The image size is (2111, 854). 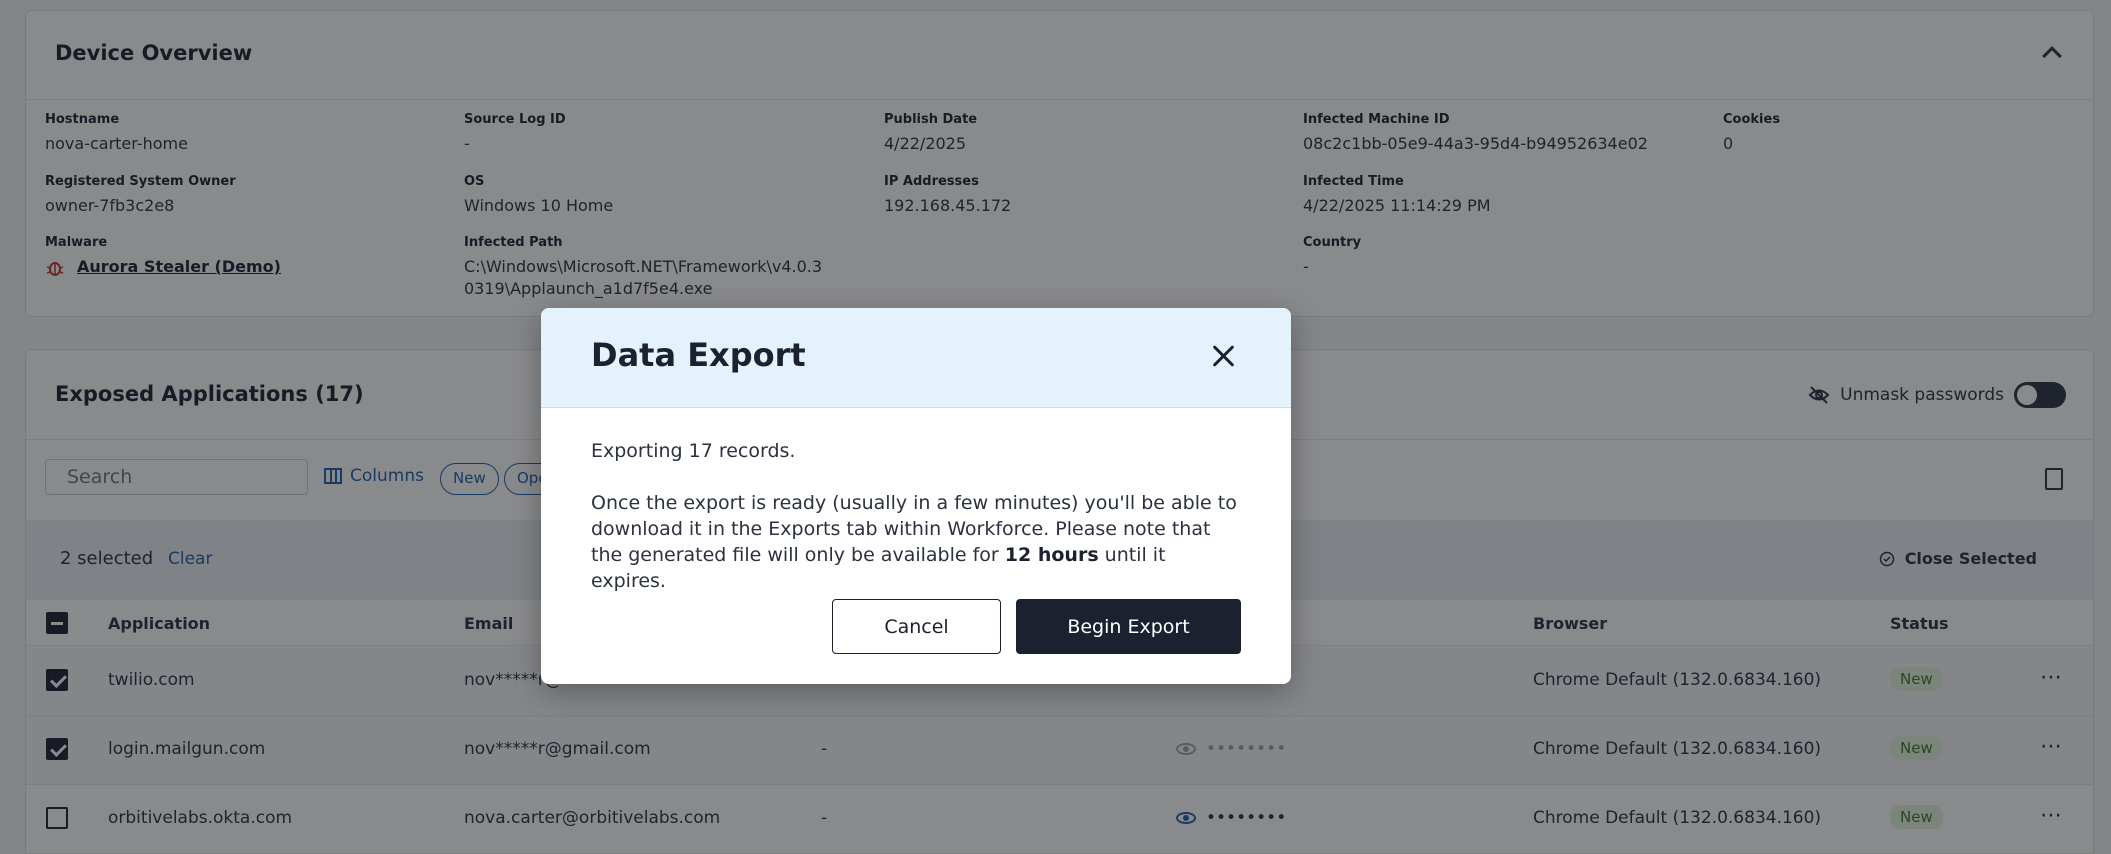 I want to click on begin-export-button: Begin Export, so click(x=1128, y=626).